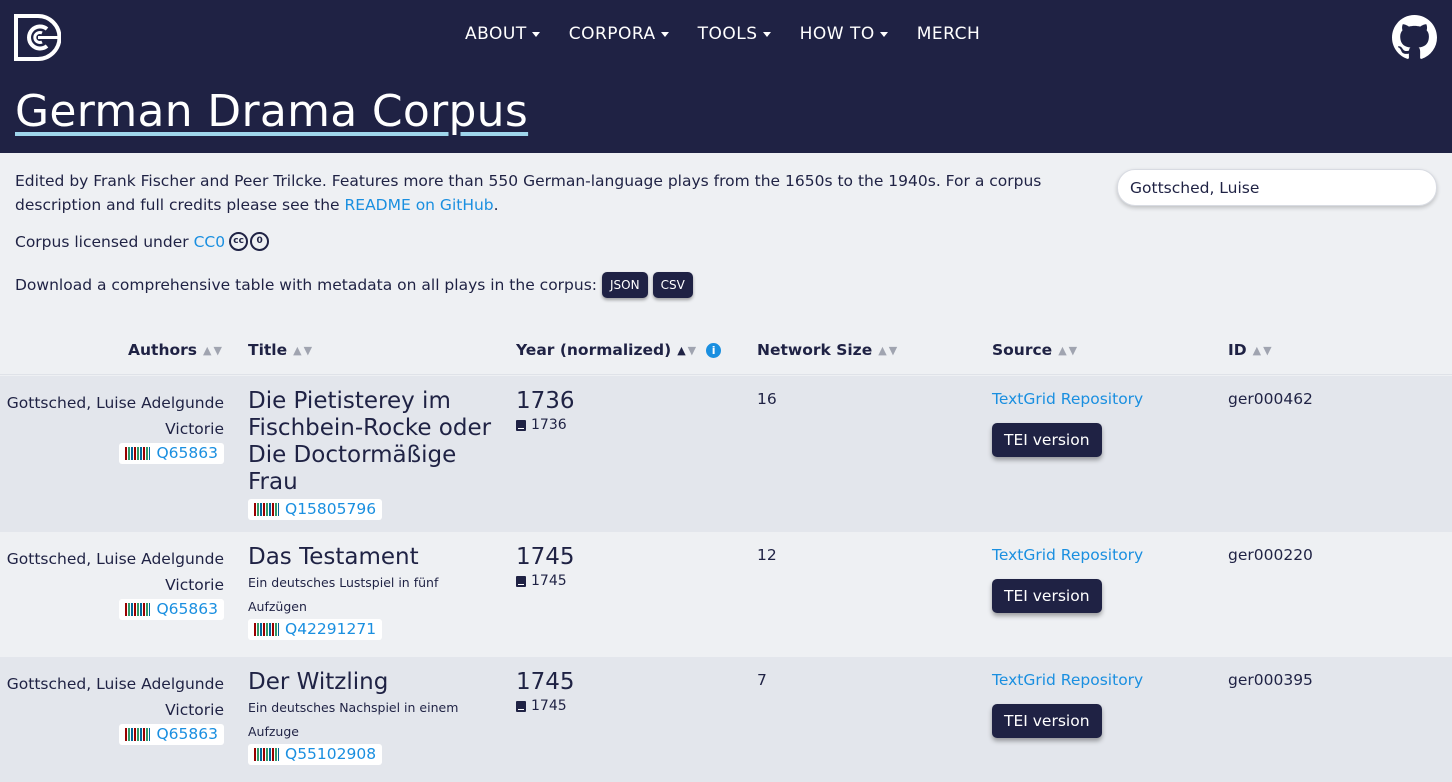 Image resolution: width=1452 pixels, height=782 pixels. I want to click on wikidata-id: Q42291271, so click(331, 629).